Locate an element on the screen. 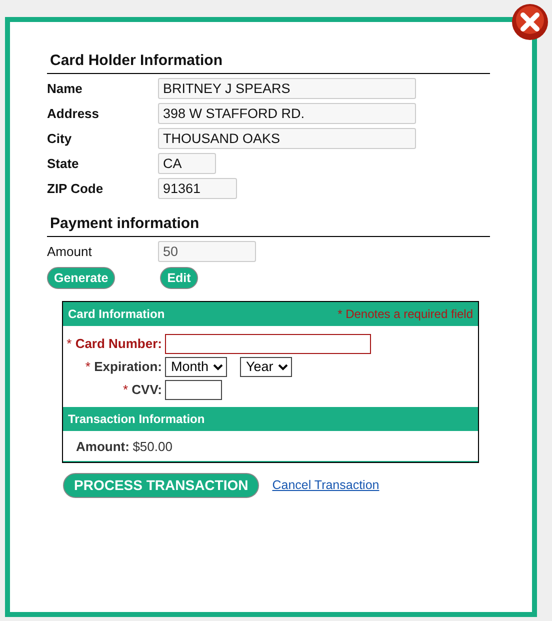 This screenshot has height=621, width=552. input-field: CA is located at coordinates (187, 163).